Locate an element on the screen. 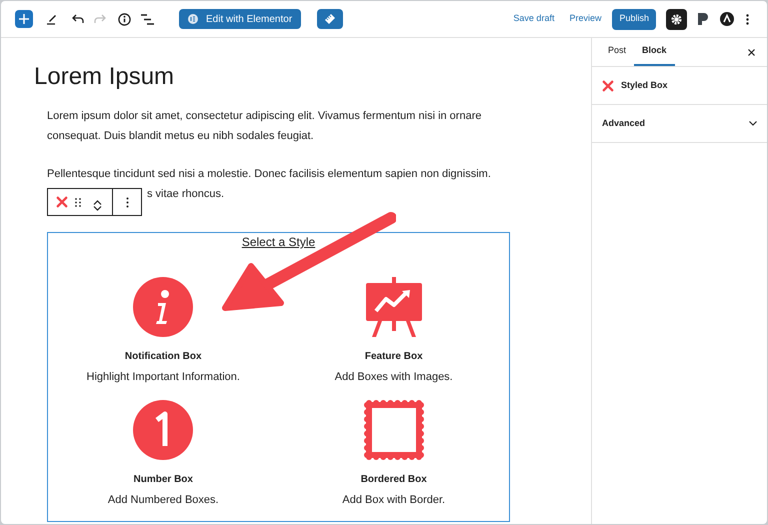 Image resolution: width=768 pixels, height=525 pixels. chevron-down-icon is located at coordinates (97, 208).